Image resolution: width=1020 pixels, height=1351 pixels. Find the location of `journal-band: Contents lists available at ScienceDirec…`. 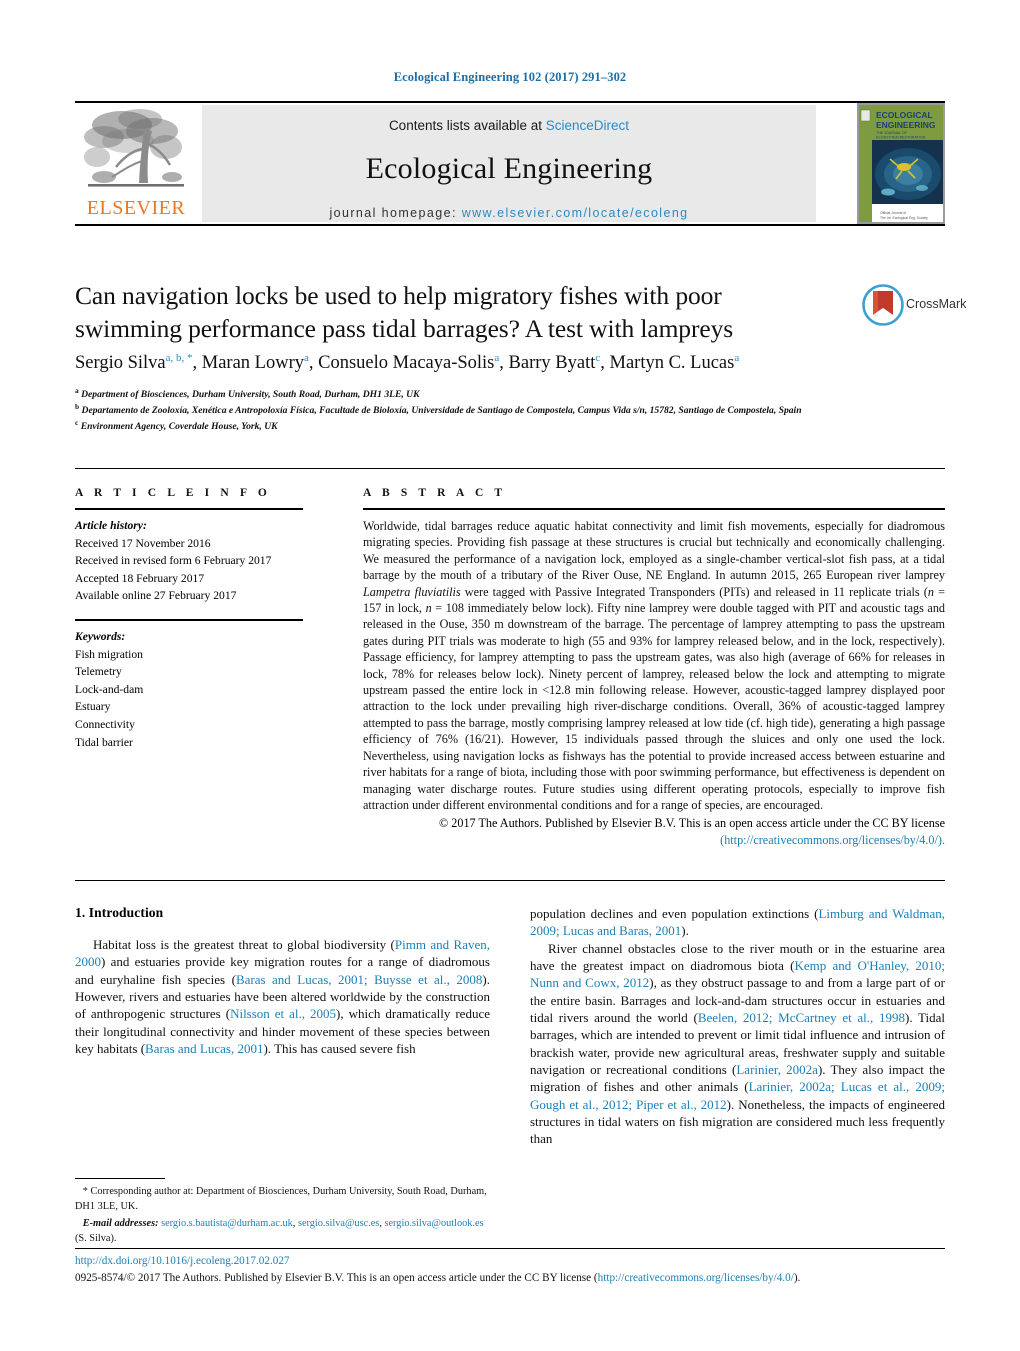

journal-band: Contents lists available at ScienceDirec… is located at coordinates (509, 163).